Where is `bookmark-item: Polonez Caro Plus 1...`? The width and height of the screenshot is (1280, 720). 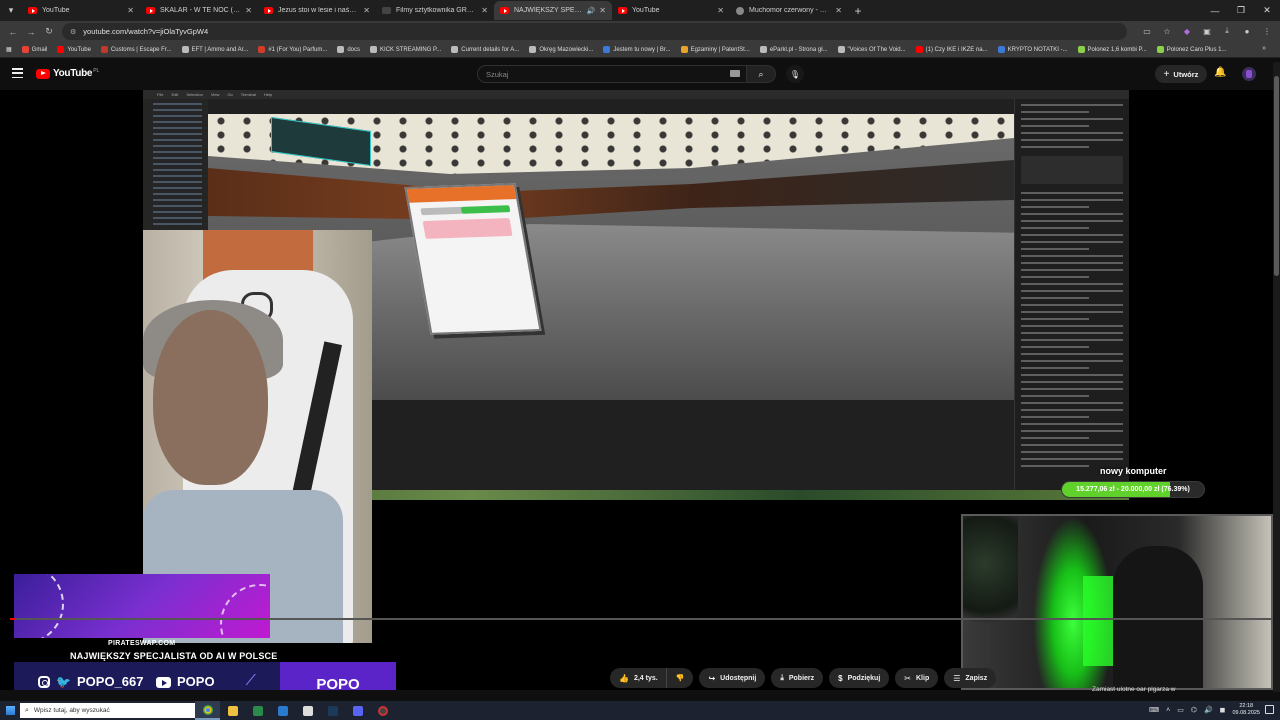 bookmark-item: Polonez Caro Plus 1... is located at coordinates (1191, 49).